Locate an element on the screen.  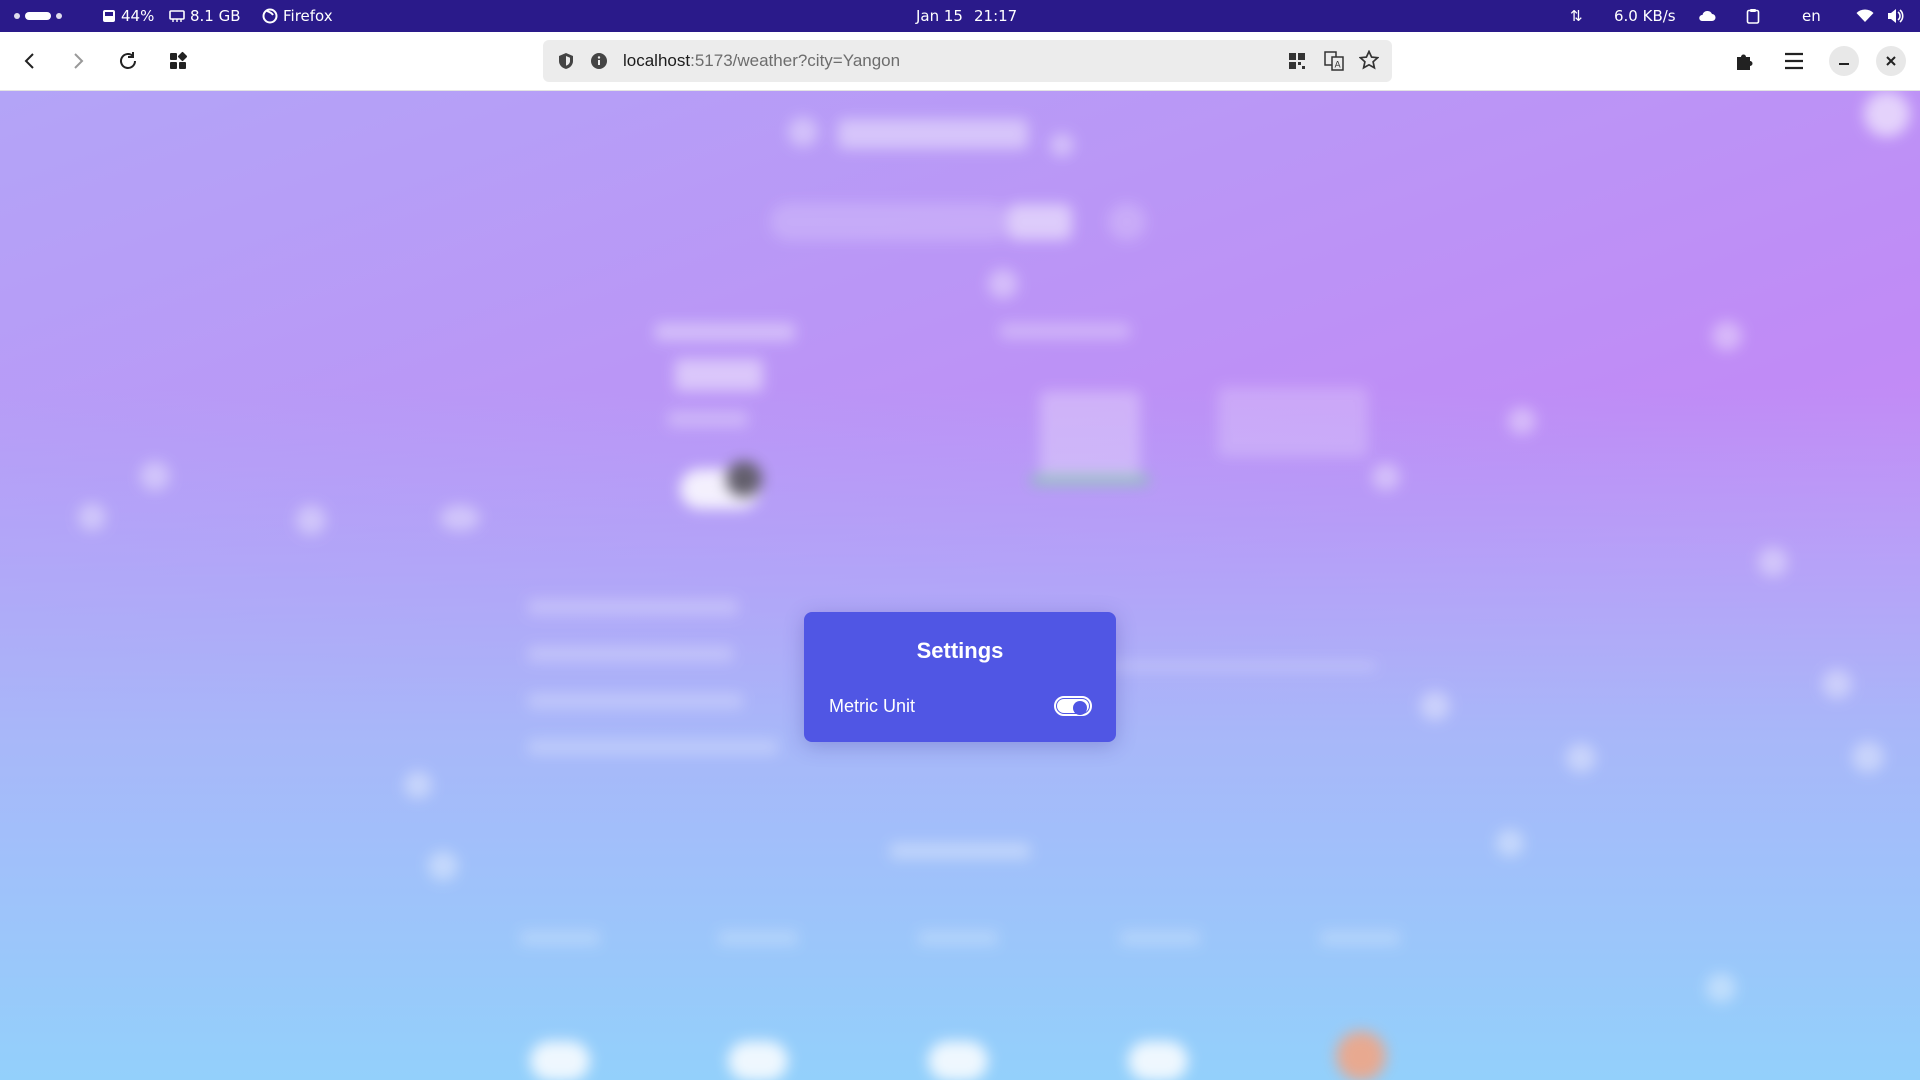
network-speed: 6.0 KB/s is located at coordinates (1645, 16).